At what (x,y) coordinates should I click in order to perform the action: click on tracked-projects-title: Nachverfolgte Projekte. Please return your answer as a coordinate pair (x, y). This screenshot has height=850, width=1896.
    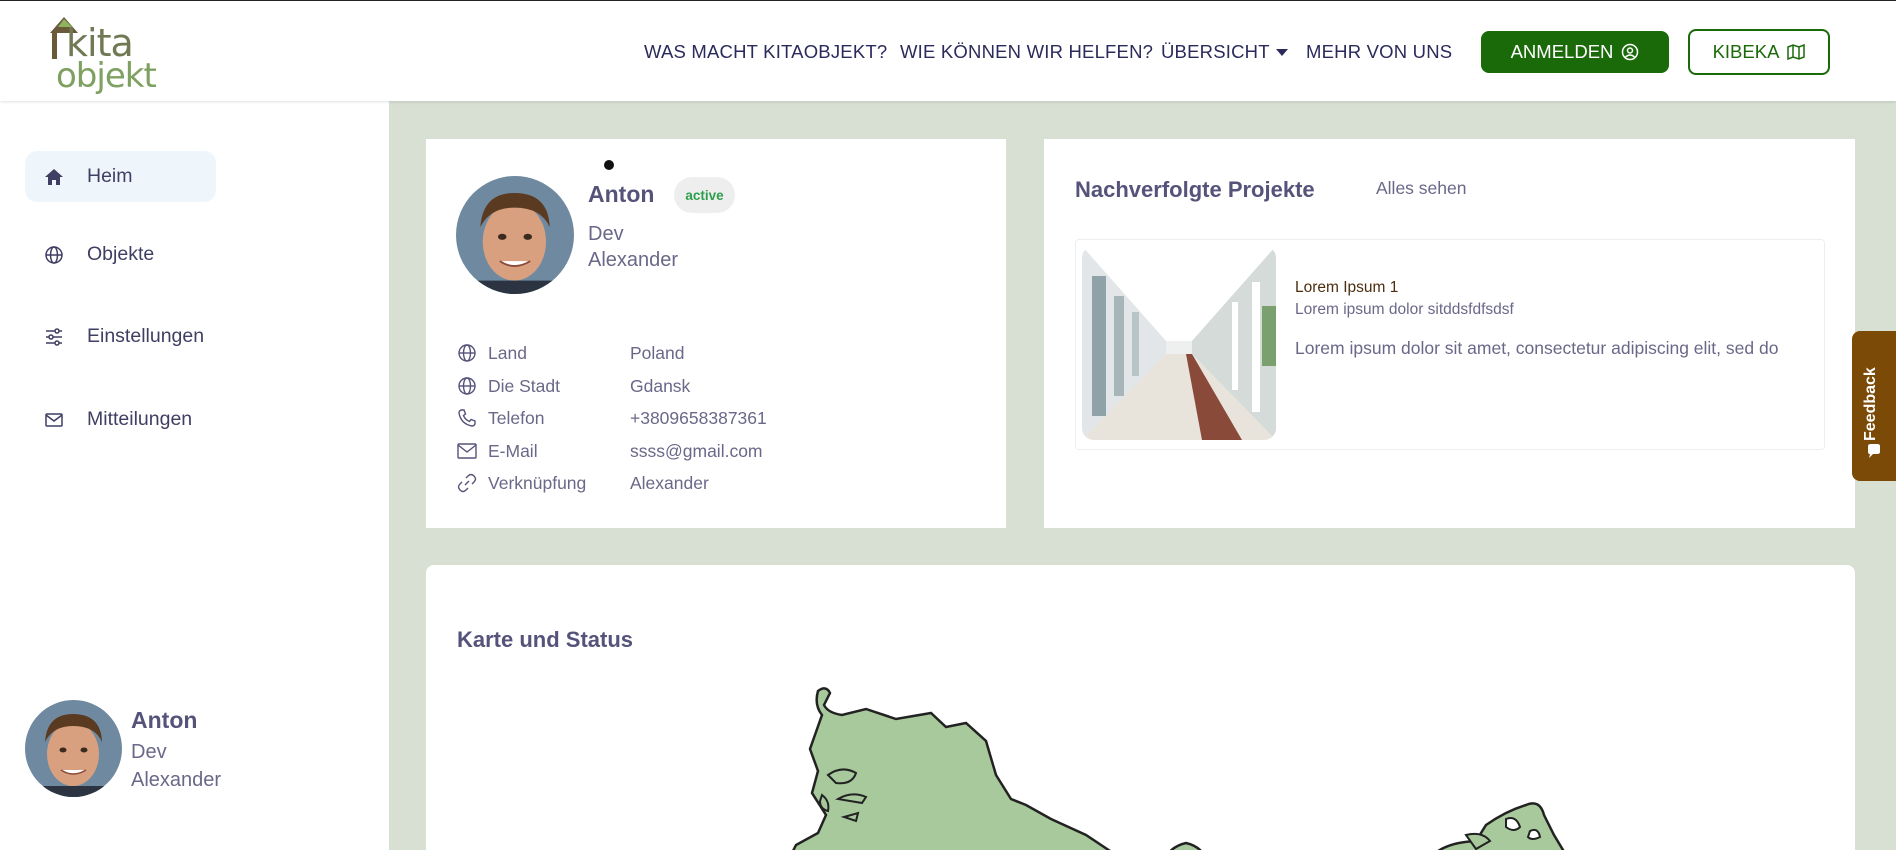
    Looking at the image, I should click on (1195, 189).